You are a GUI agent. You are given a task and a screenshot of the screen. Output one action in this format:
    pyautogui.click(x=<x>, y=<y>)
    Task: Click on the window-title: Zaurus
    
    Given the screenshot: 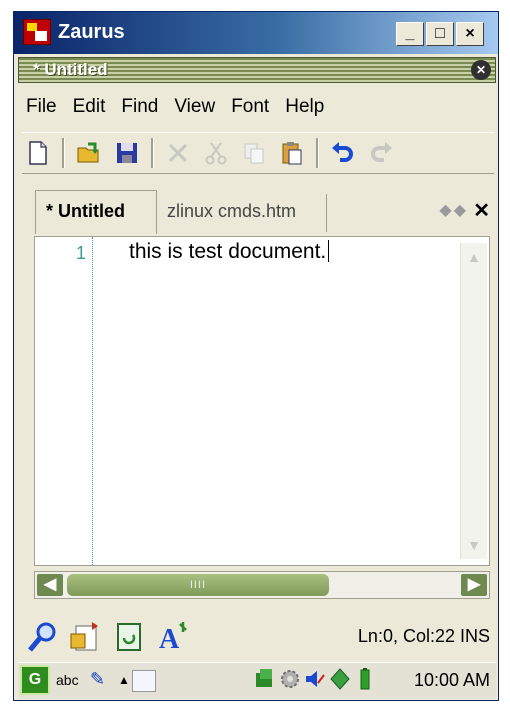 What is the action you would take?
    pyautogui.click(x=91, y=32)
    